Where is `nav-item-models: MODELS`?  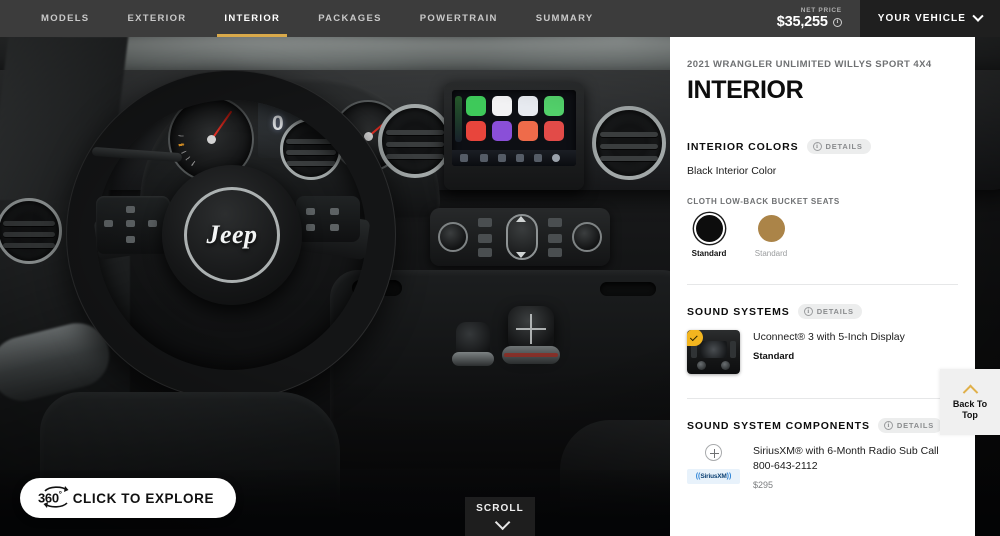 nav-item-models: MODELS is located at coordinates (65, 18).